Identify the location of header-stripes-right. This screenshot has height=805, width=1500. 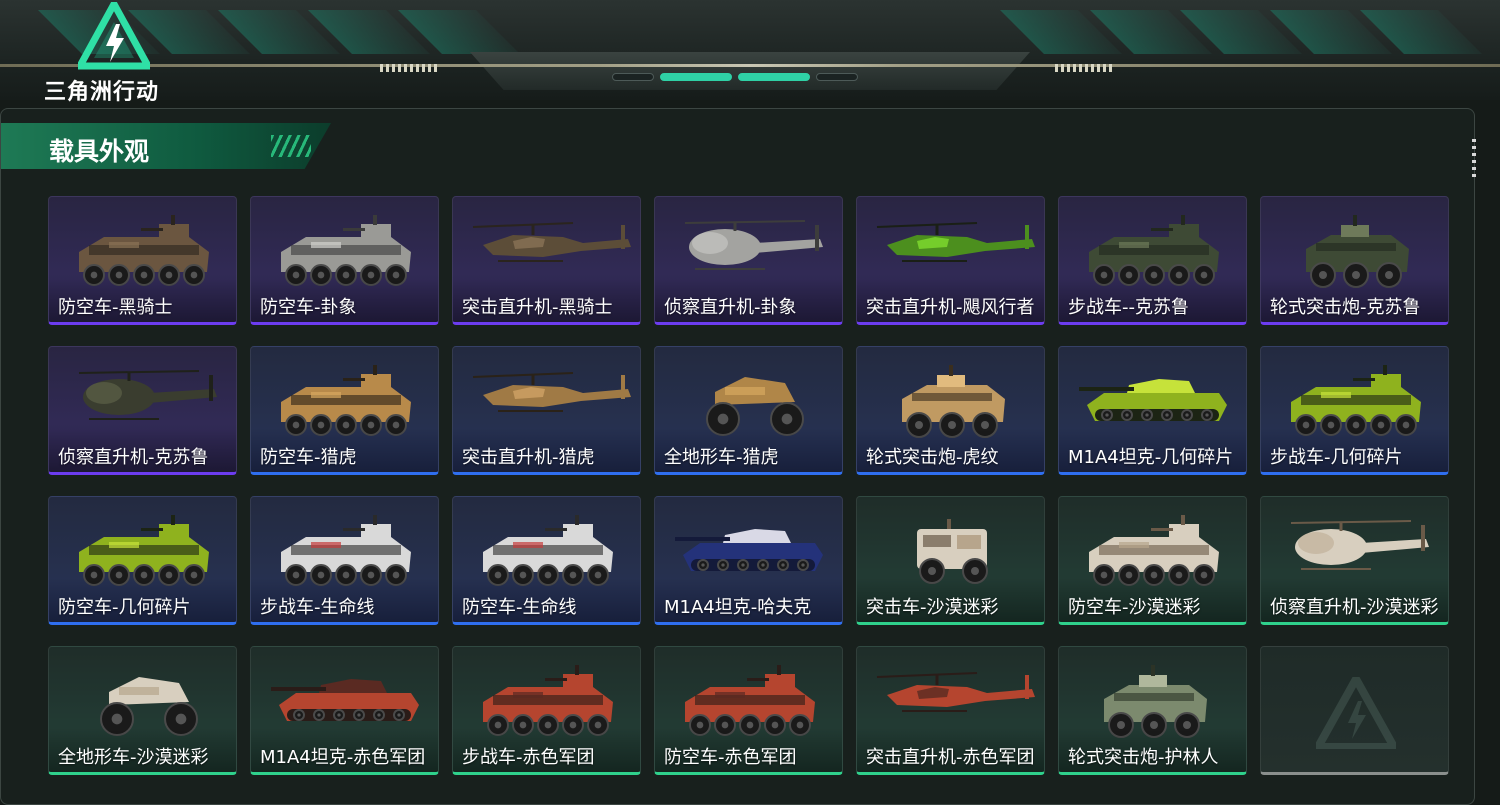
(1241, 32).